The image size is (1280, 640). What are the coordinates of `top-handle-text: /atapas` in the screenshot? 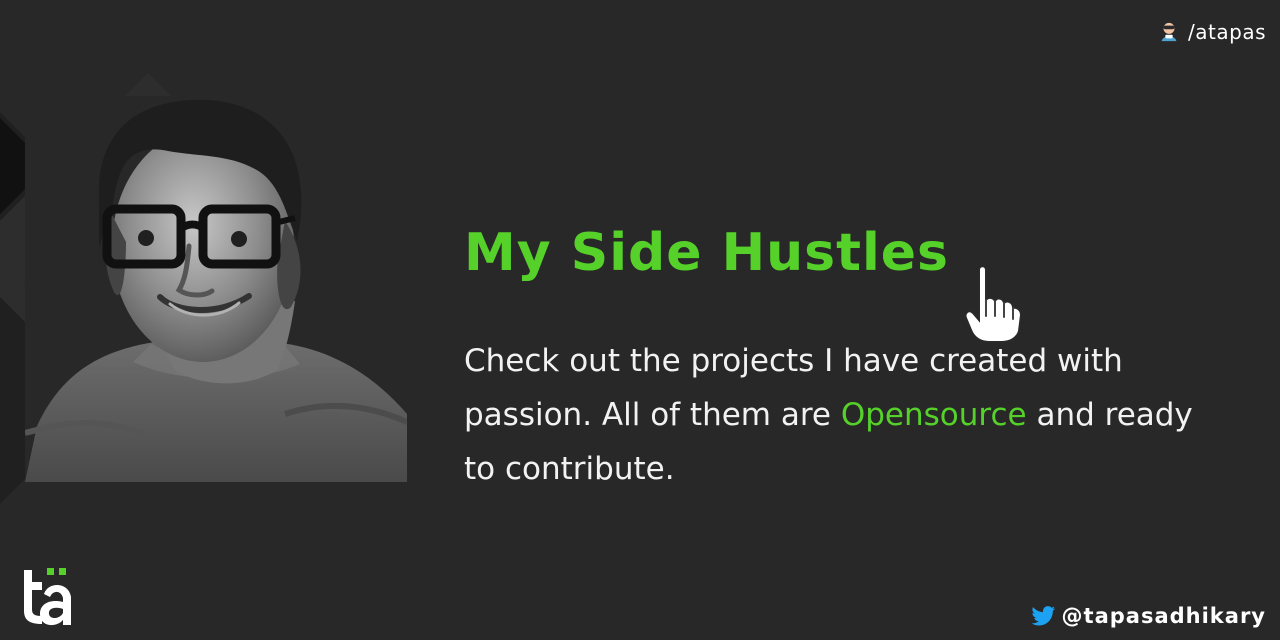 It's located at (1227, 32).